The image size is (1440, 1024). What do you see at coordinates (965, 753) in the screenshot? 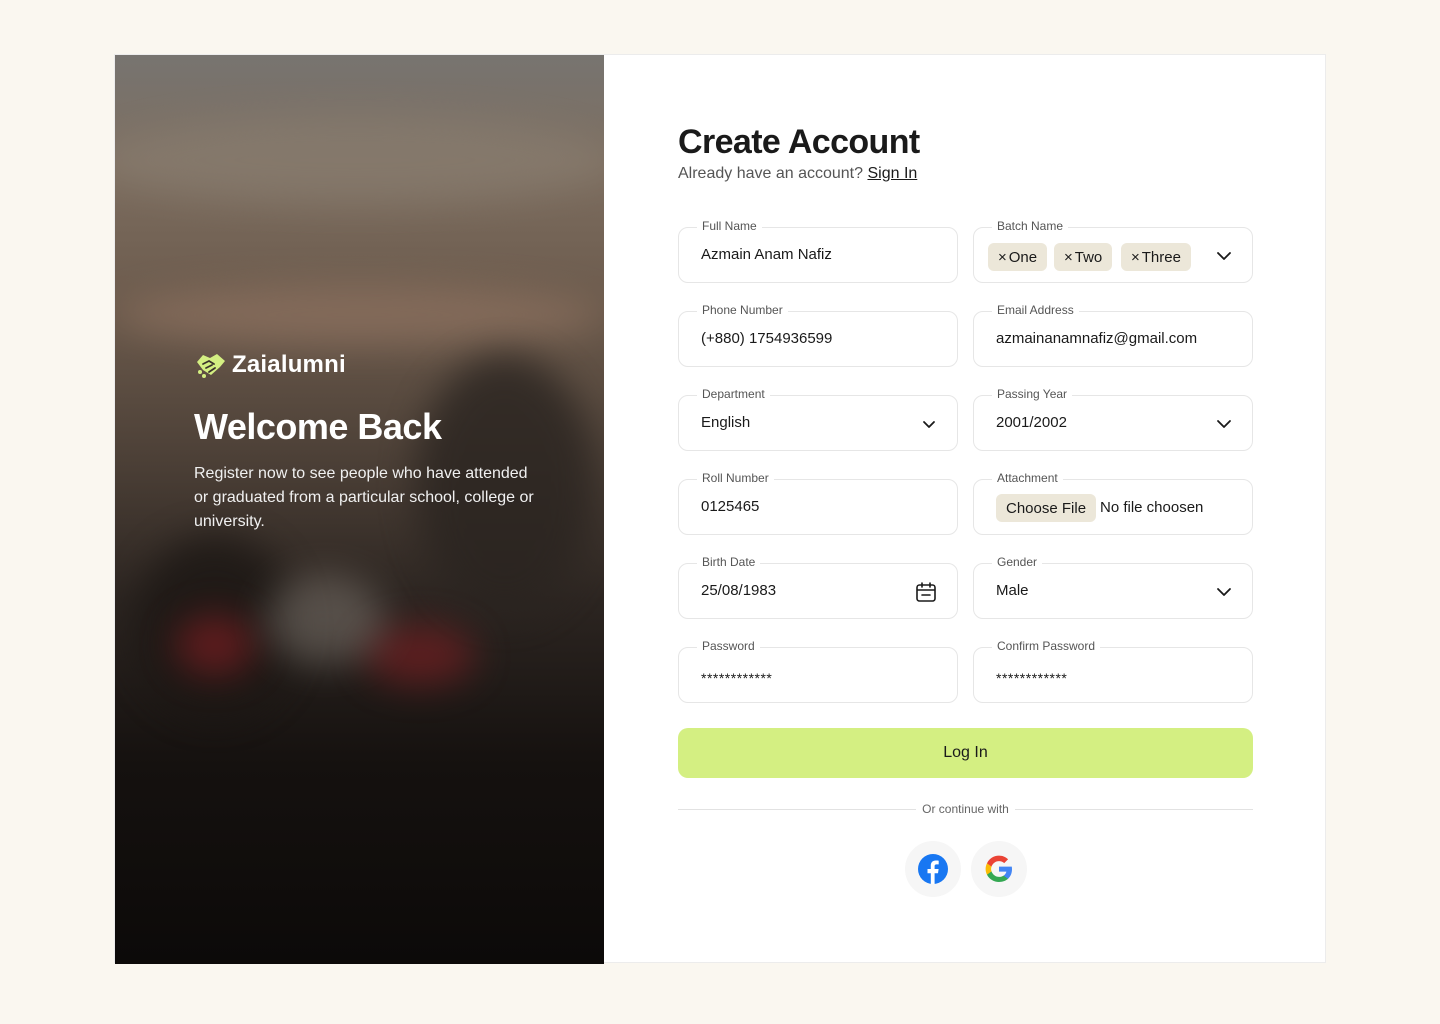
I see `login-button: Log In` at bounding box center [965, 753].